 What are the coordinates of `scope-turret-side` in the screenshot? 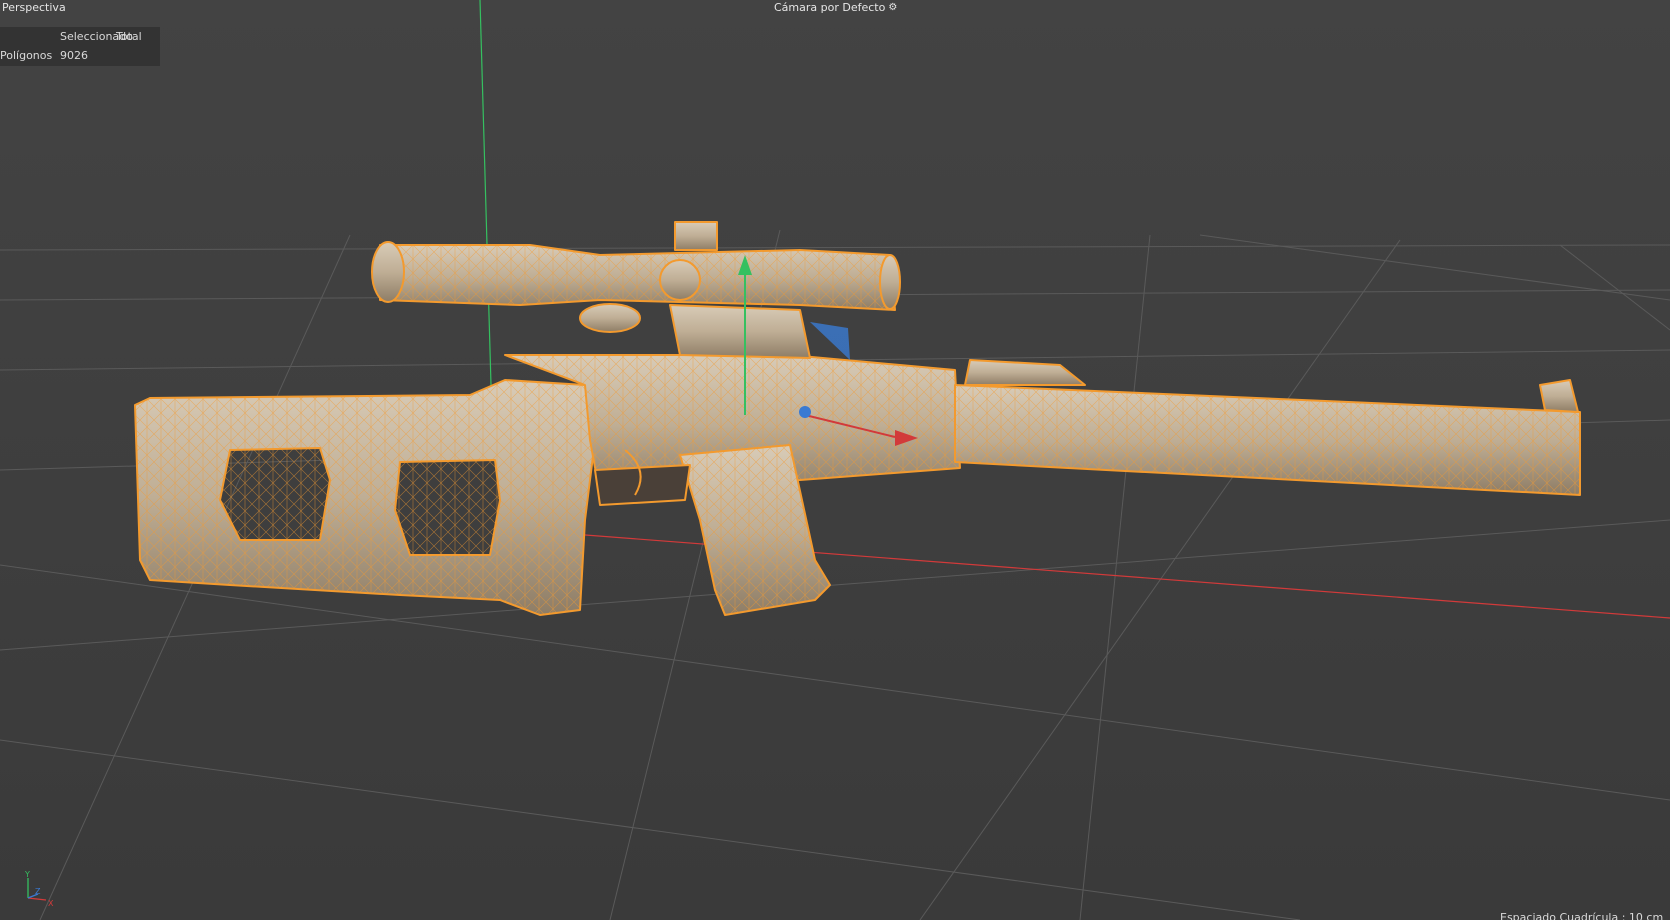 It's located at (680, 280).